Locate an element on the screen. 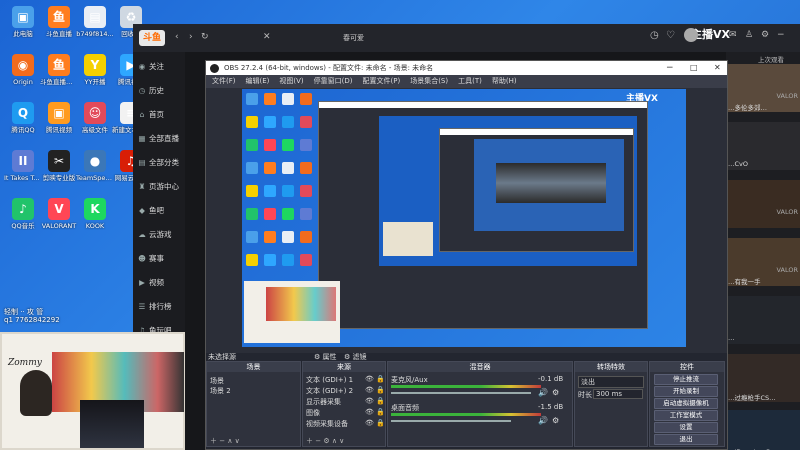 This screenshot has width=800, height=450. desktop-audio-slider is located at coordinates (451, 421).